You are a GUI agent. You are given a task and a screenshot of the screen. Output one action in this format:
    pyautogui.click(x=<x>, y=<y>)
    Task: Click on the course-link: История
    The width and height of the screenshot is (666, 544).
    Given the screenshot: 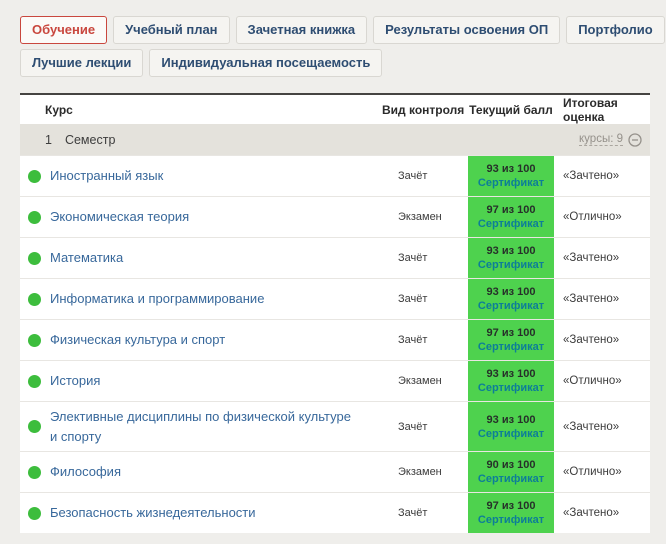 What is the action you would take?
    pyautogui.click(x=75, y=381)
    